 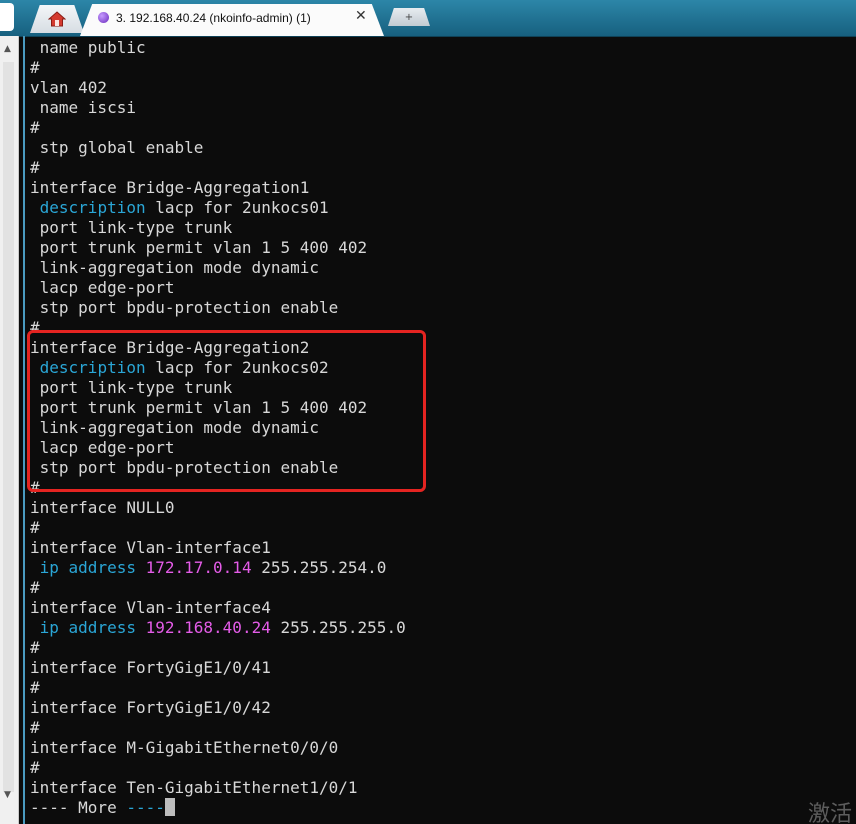 I want to click on terminal-line: interface Bridge-Aggregation1, so click(x=440, y=188).